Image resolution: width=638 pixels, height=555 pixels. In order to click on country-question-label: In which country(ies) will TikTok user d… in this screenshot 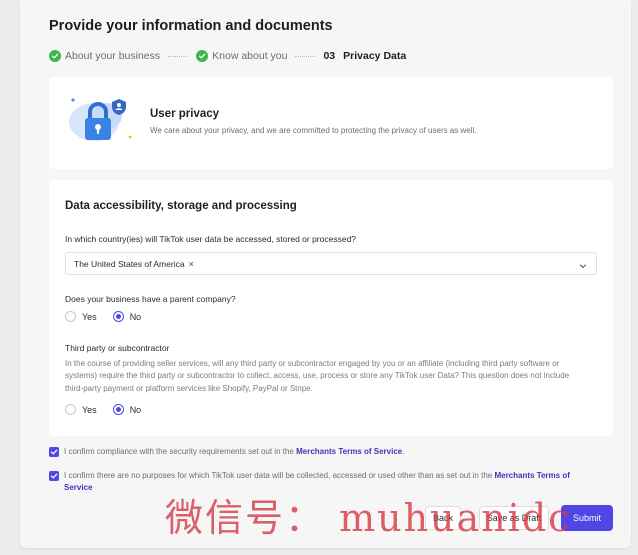, I will do `click(211, 239)`.